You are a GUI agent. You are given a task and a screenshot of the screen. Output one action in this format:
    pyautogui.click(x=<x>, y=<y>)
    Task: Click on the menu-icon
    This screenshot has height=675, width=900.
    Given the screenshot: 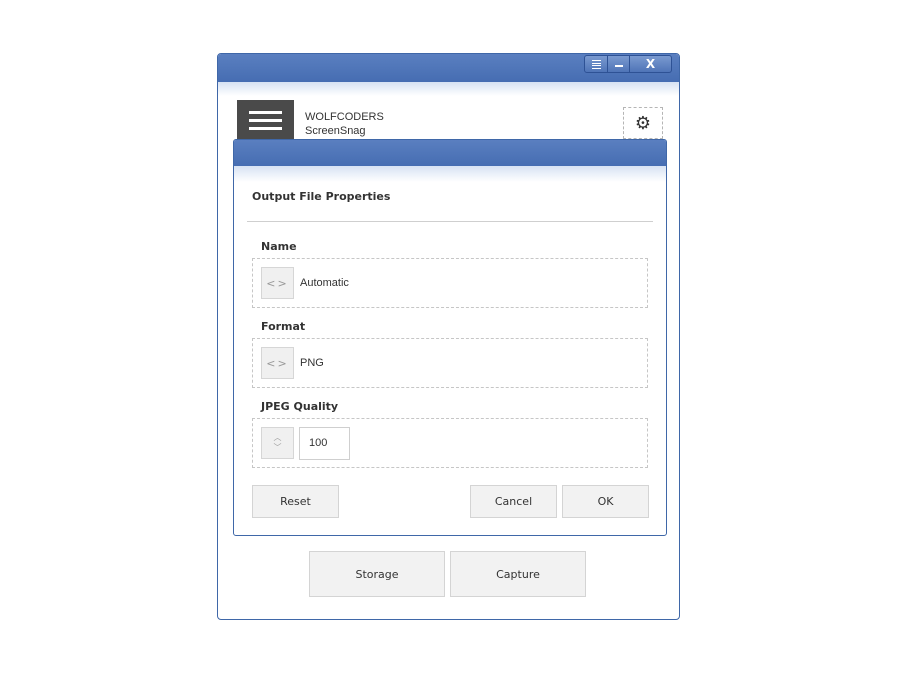 What is the action you would take?
    pyautogui.click(x=596, y=64)
    